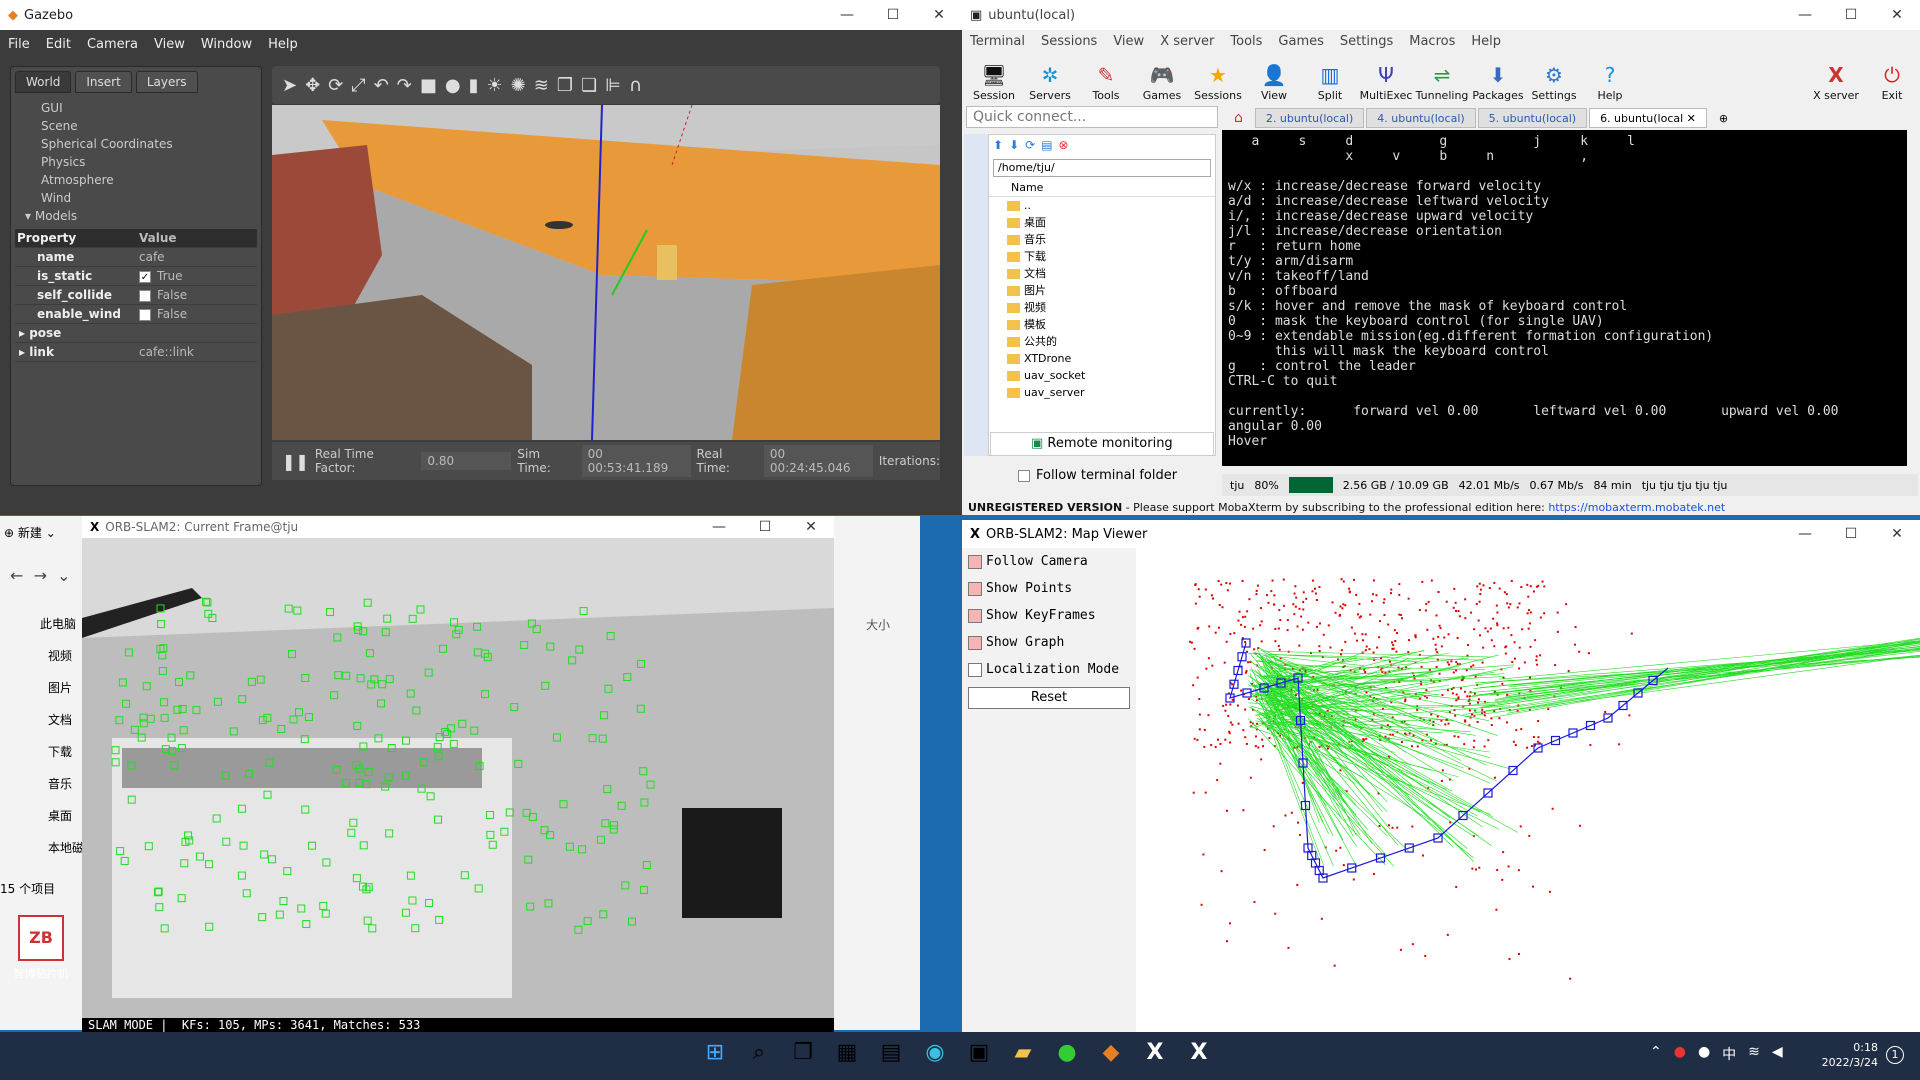 The height and width of the screenshot is (1080, 1920). I want to click on nav-item-downloads: 下载, so click(47, 752).